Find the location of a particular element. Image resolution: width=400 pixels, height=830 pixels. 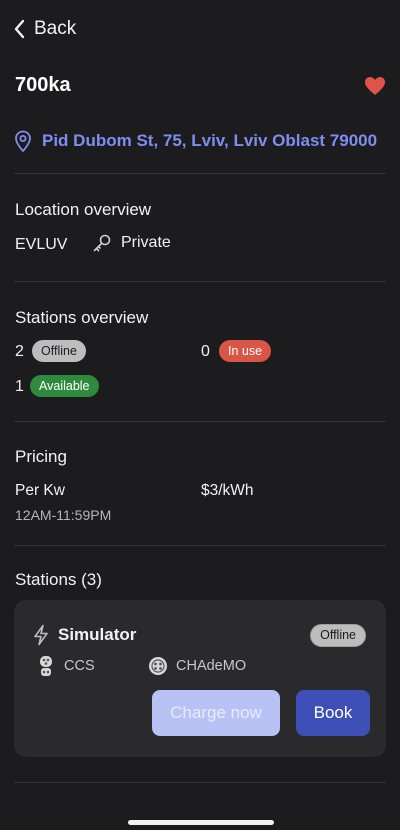

station-name: Simulator is located at coordinates (97, 634).